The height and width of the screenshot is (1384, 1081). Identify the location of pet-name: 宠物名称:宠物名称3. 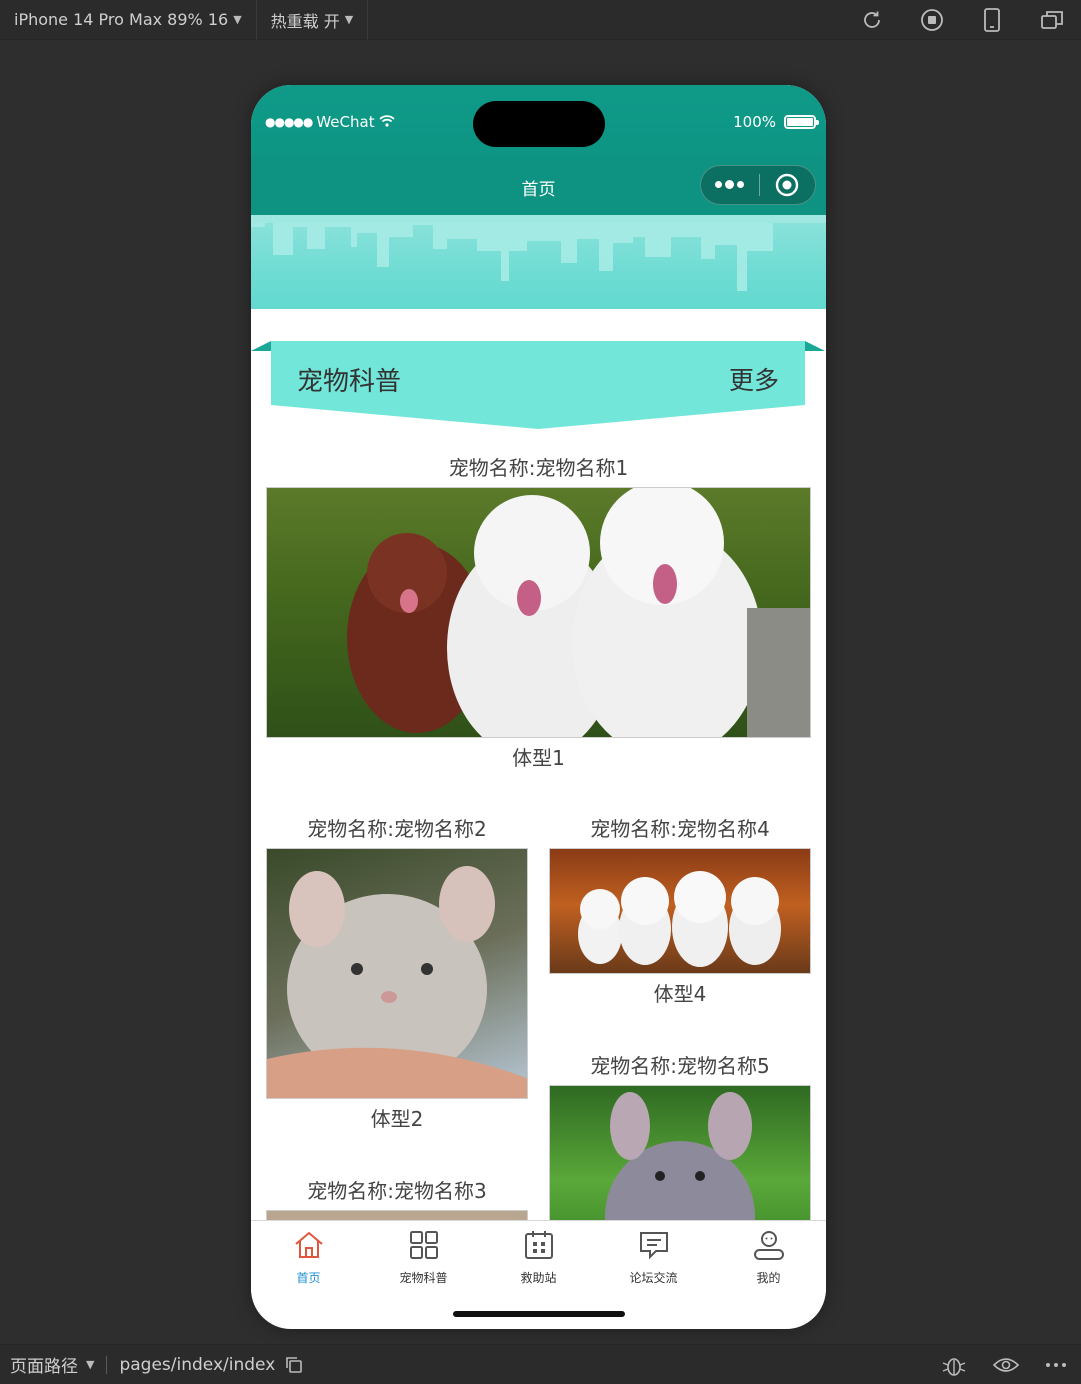
(397, 1191).